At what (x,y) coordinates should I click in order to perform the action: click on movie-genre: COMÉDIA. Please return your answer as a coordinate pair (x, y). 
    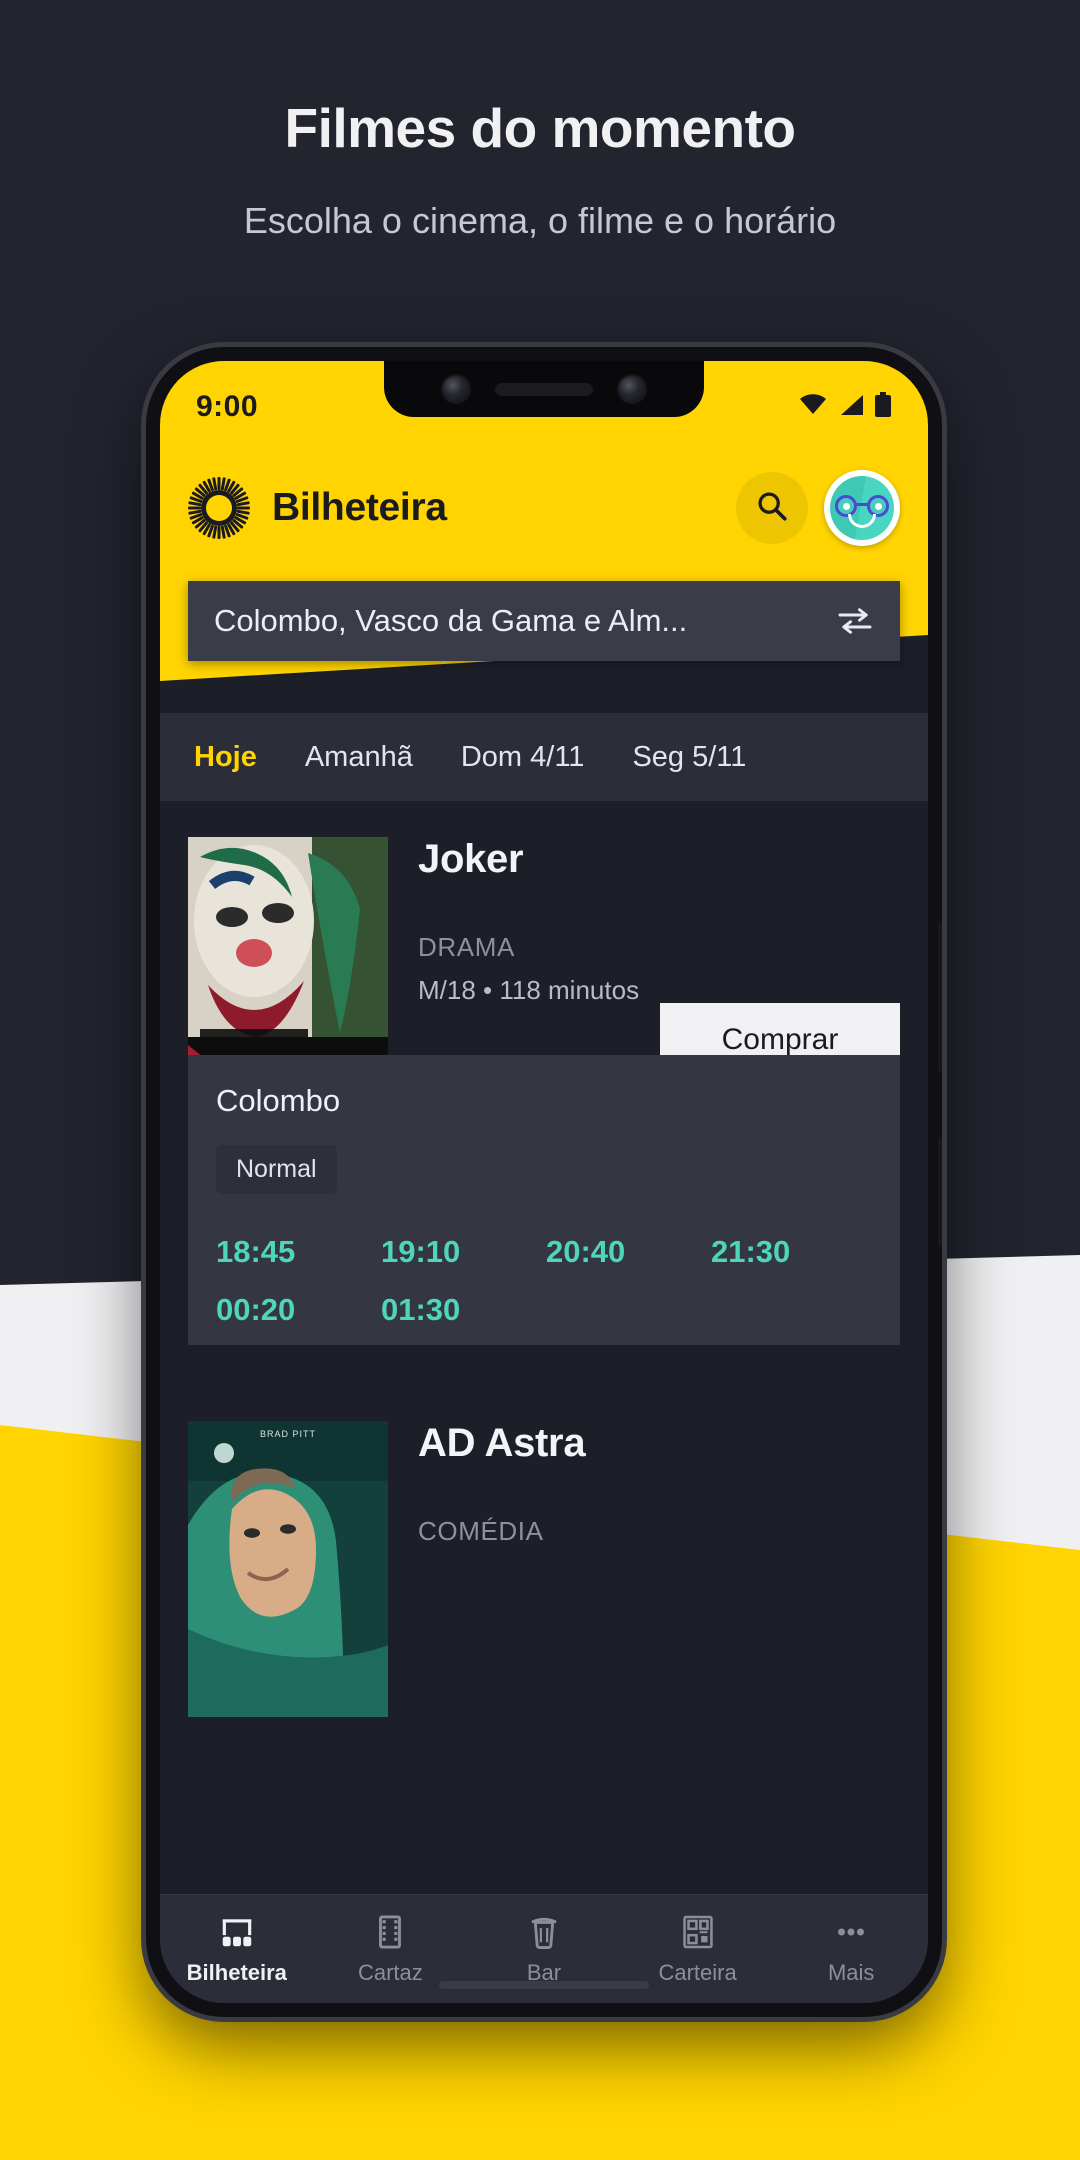
    Looking at the image, I should click on (481, 1531).